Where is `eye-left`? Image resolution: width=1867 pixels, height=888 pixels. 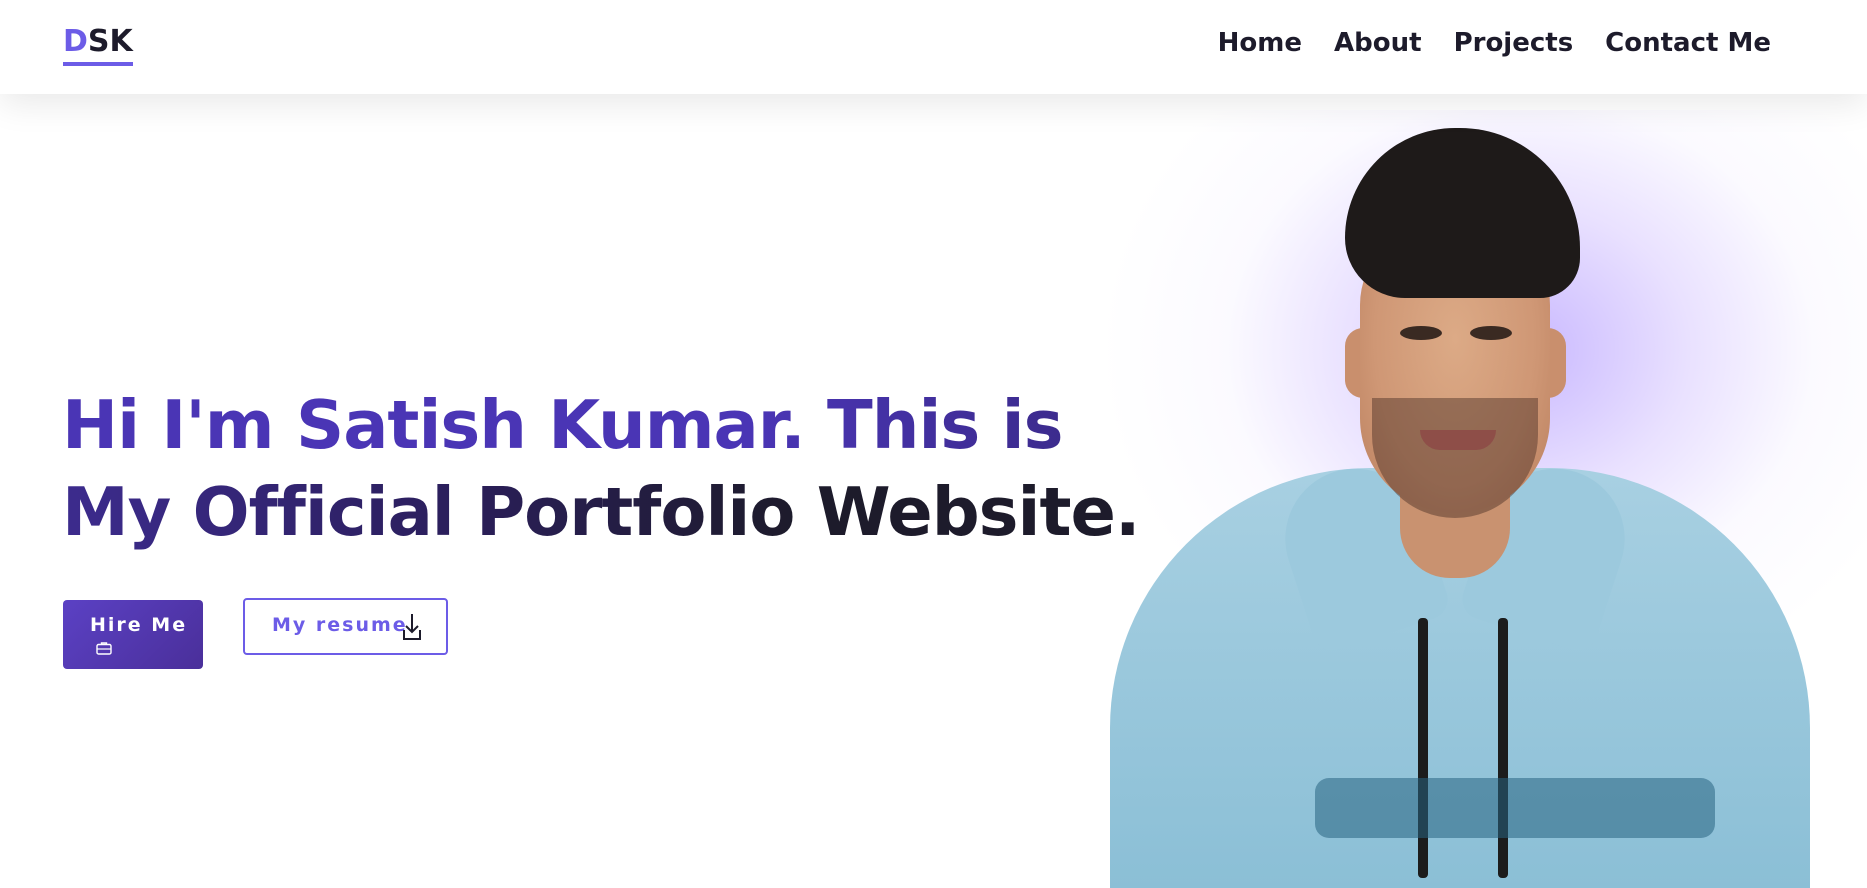
eye-left is located at coordinates (1421, 333).